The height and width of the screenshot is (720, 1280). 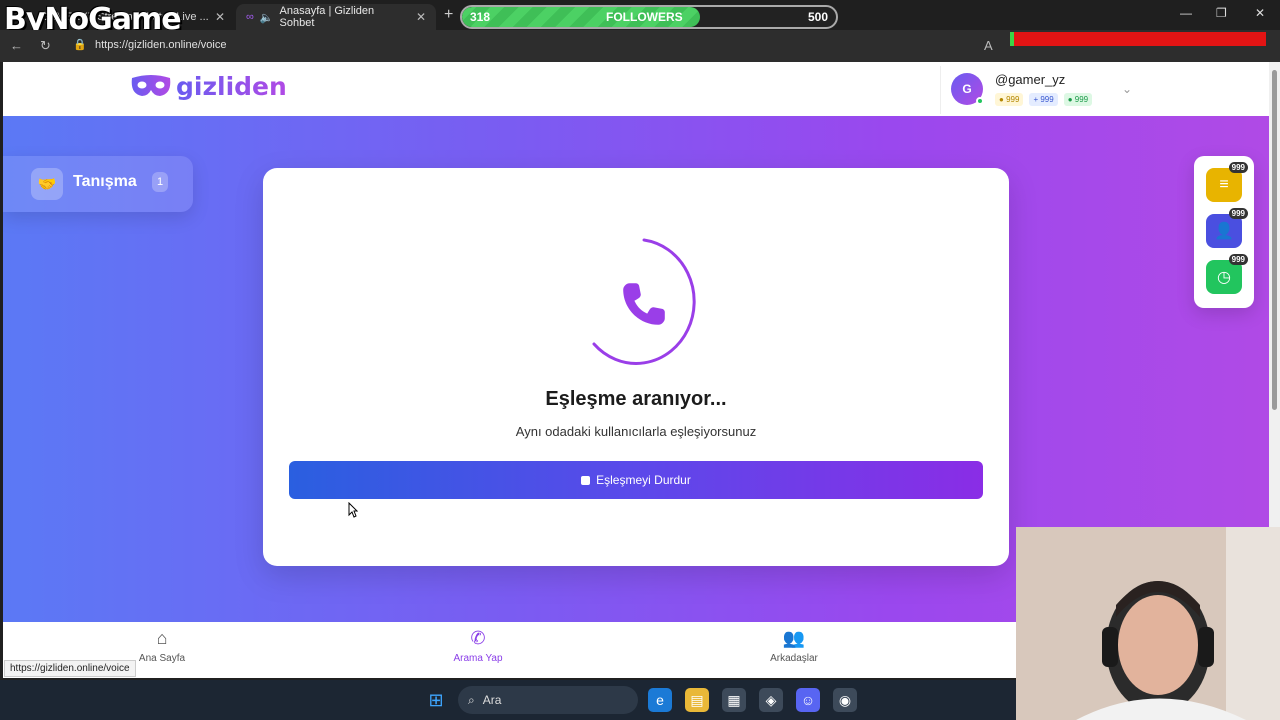 I want to click on windows-start-icon: ⊞, so click(x=436, y=700).